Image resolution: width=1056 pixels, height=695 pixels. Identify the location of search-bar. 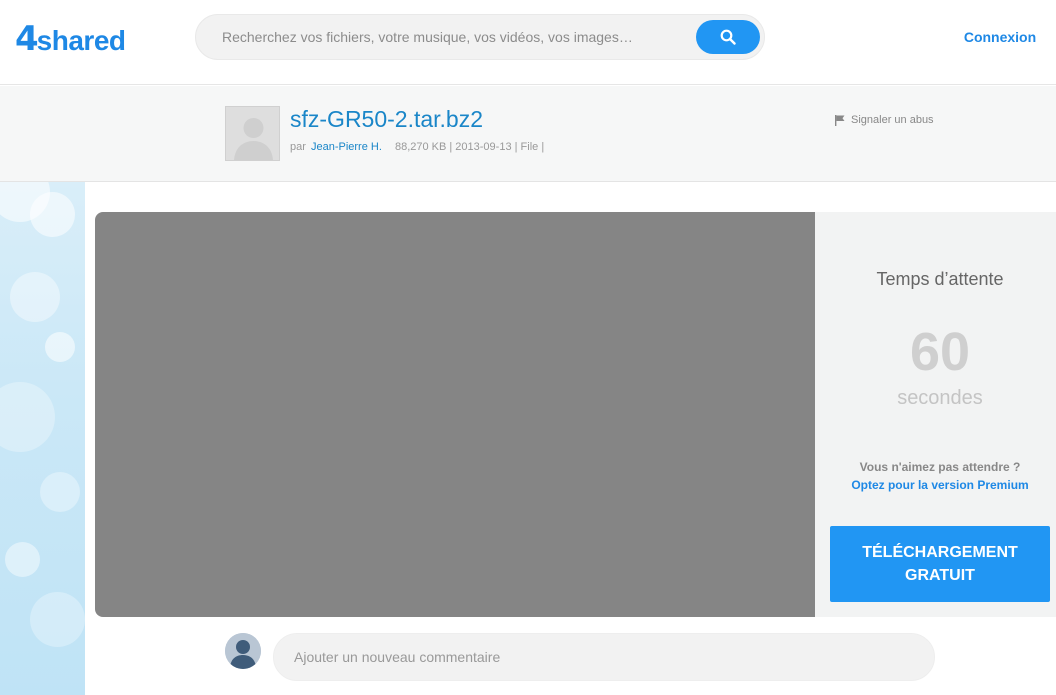
(480, 37).